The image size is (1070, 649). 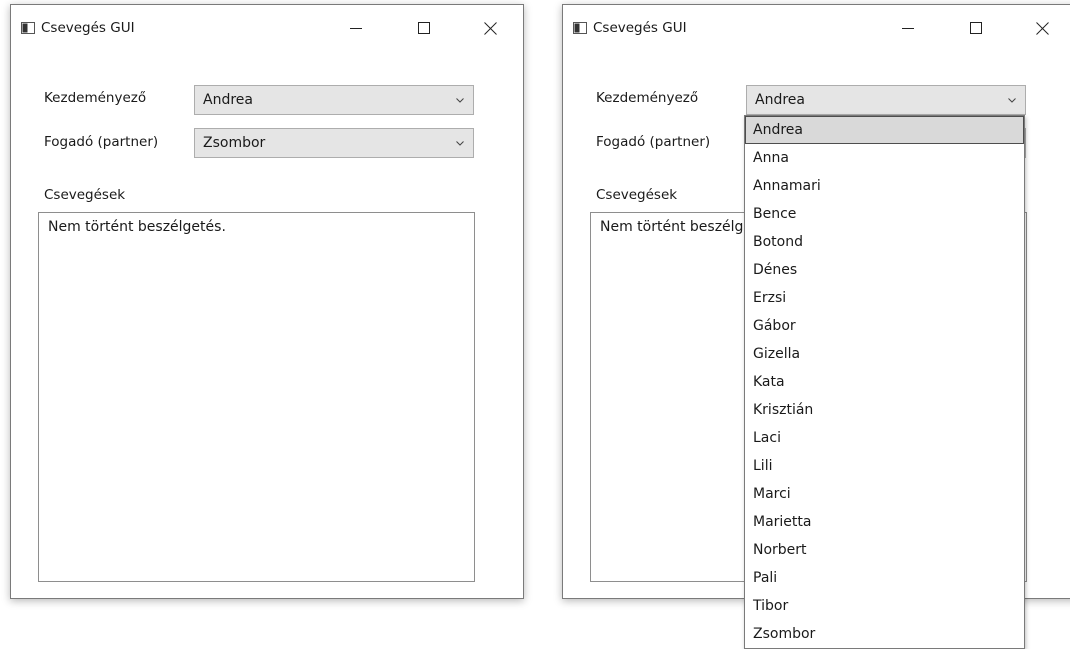 I want to click on partner-combobox-value: Zsombor, so click(x=234, y=143).